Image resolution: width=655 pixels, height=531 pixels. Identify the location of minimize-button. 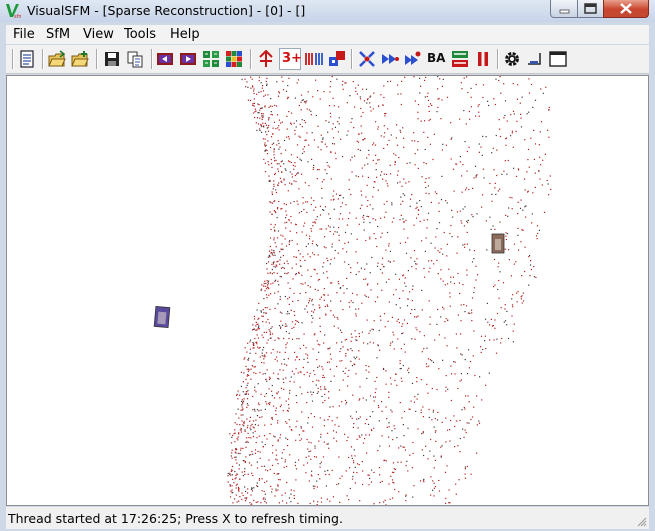
(564, 9).